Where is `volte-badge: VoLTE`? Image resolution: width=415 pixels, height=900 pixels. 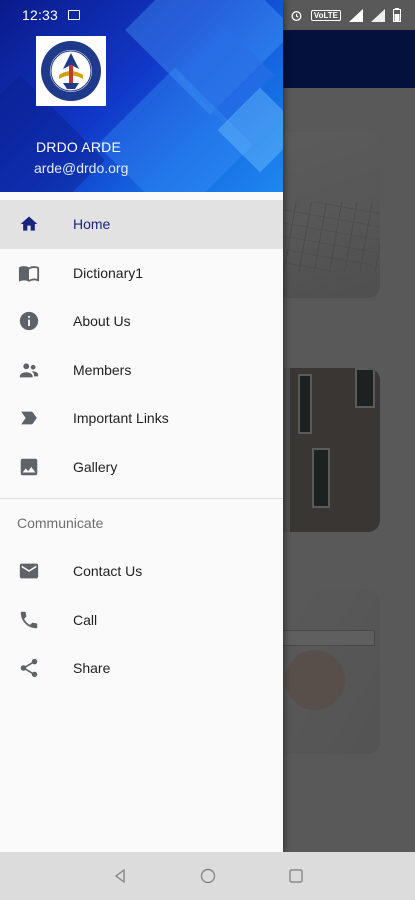 volte-badge: VoLTE is located at coordinates (325, 15).